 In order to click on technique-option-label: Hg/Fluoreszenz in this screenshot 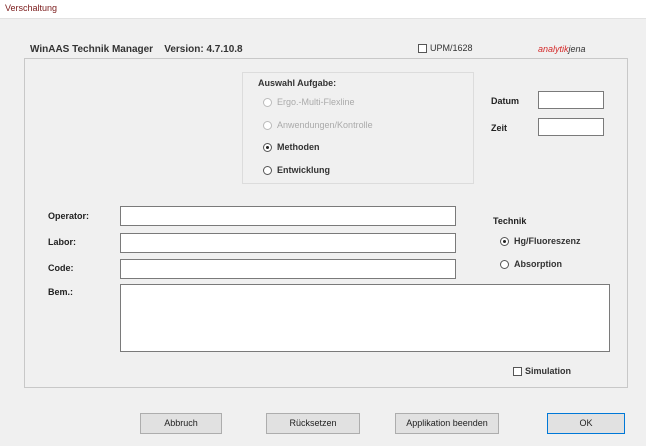, I will do `click(547, 241)`.